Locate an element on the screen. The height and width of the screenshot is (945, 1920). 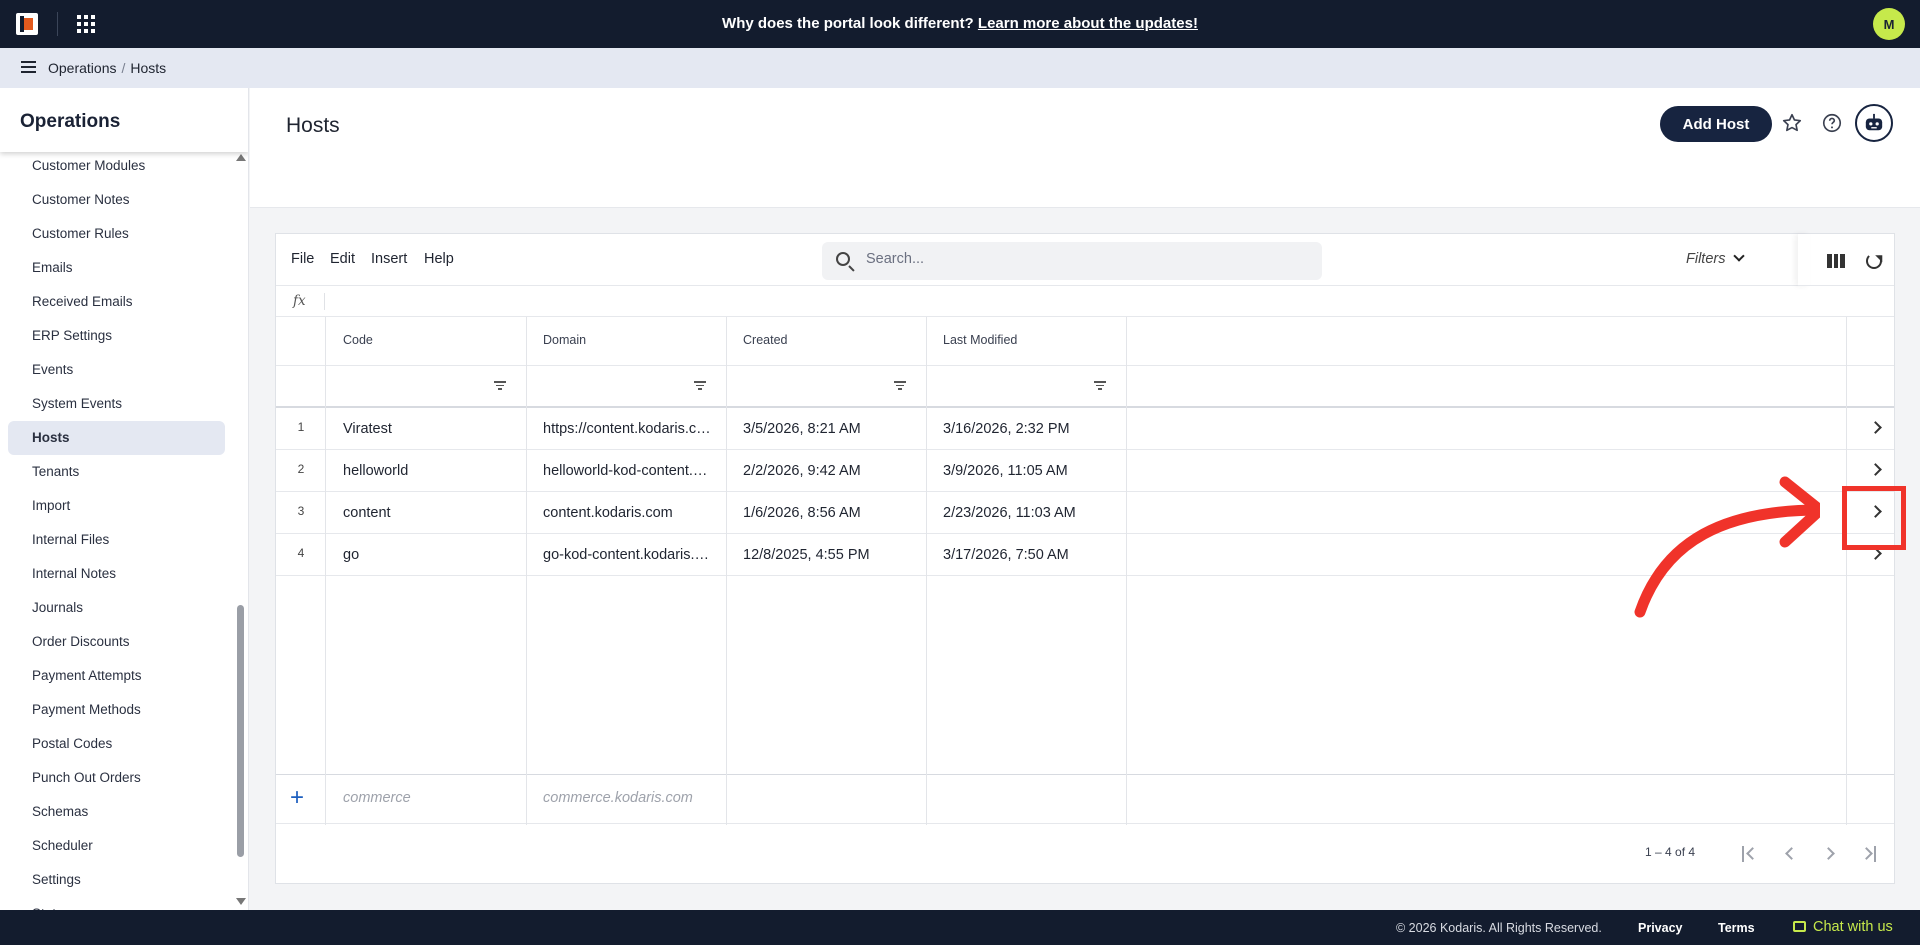
columns-icon is located at coordinates (1836, 261).